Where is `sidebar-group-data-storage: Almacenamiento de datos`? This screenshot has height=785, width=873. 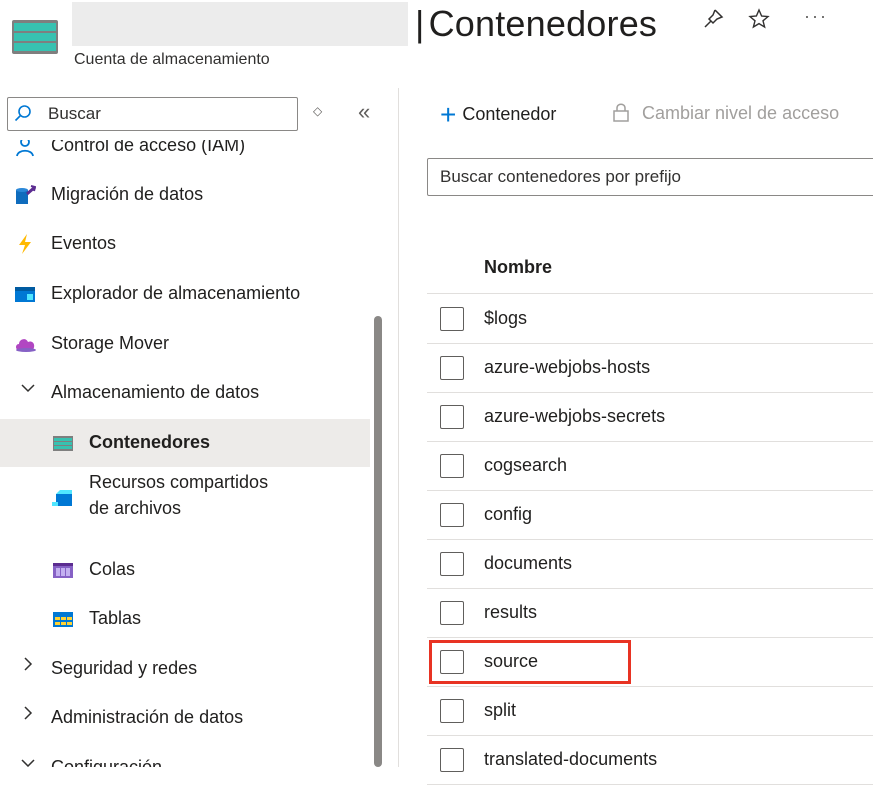 sidebar-group-data-storage: Almacenamiento de datos is located at coordinates (185, 393).